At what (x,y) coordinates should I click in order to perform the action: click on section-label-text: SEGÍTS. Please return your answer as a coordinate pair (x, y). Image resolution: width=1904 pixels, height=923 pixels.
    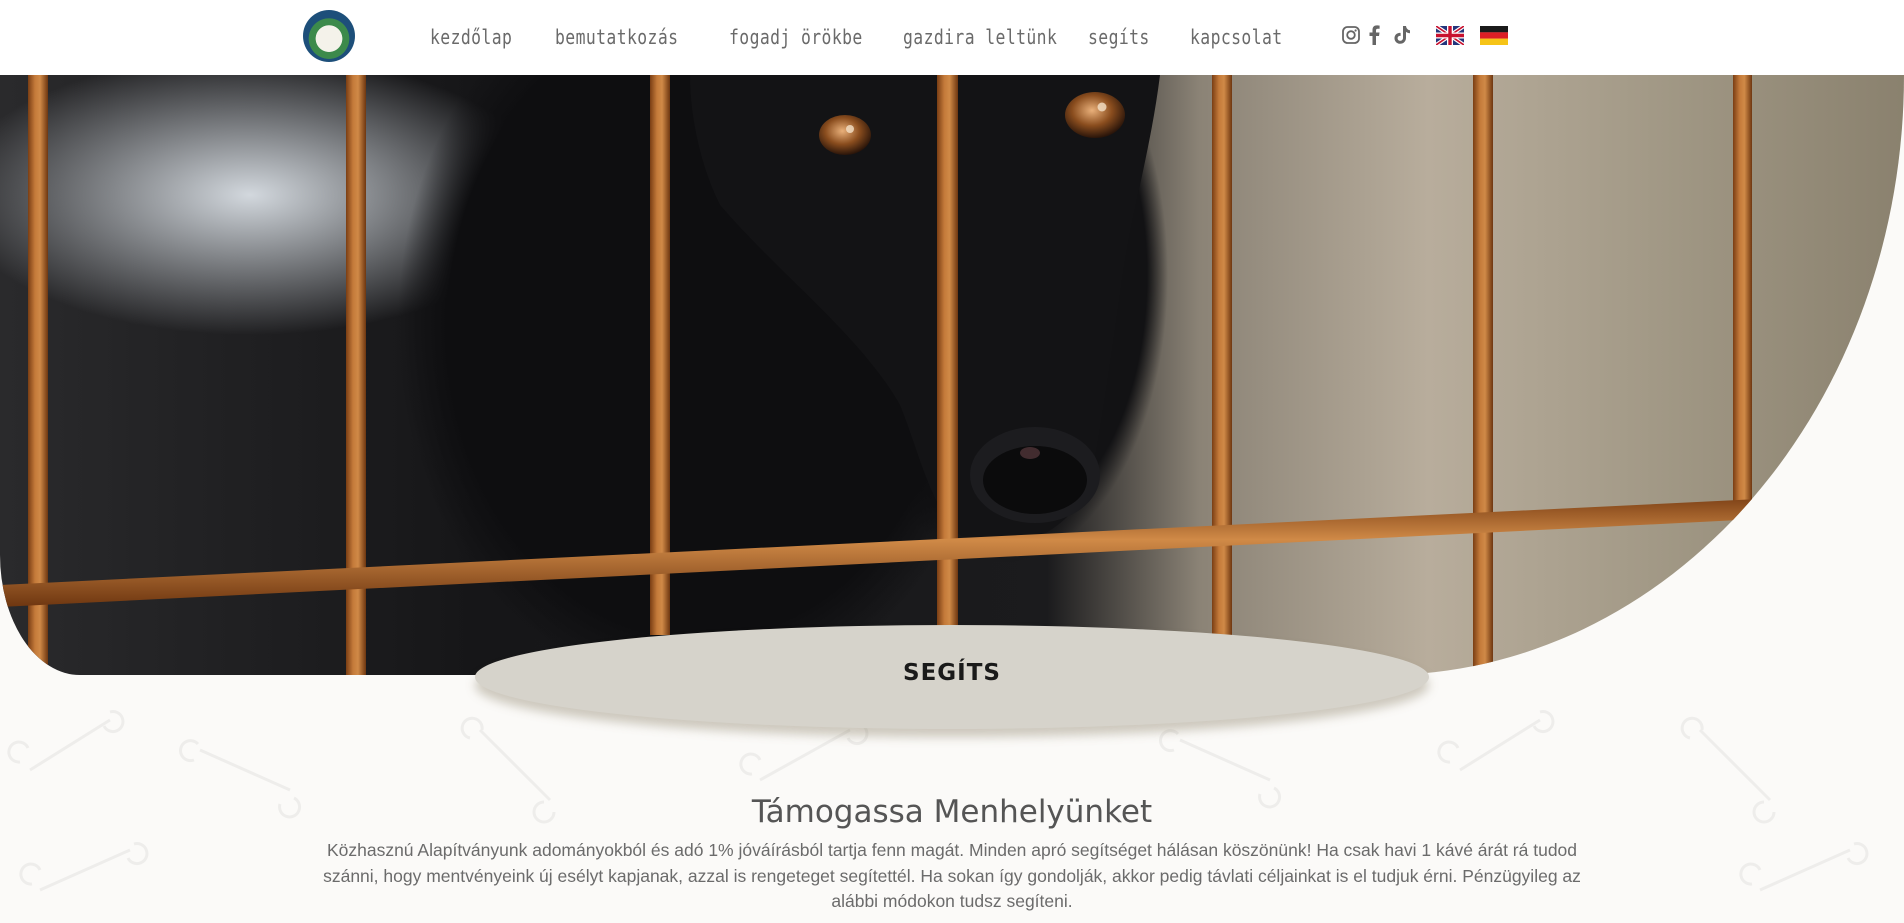
    Looking at the image, I should click on (952, 673).